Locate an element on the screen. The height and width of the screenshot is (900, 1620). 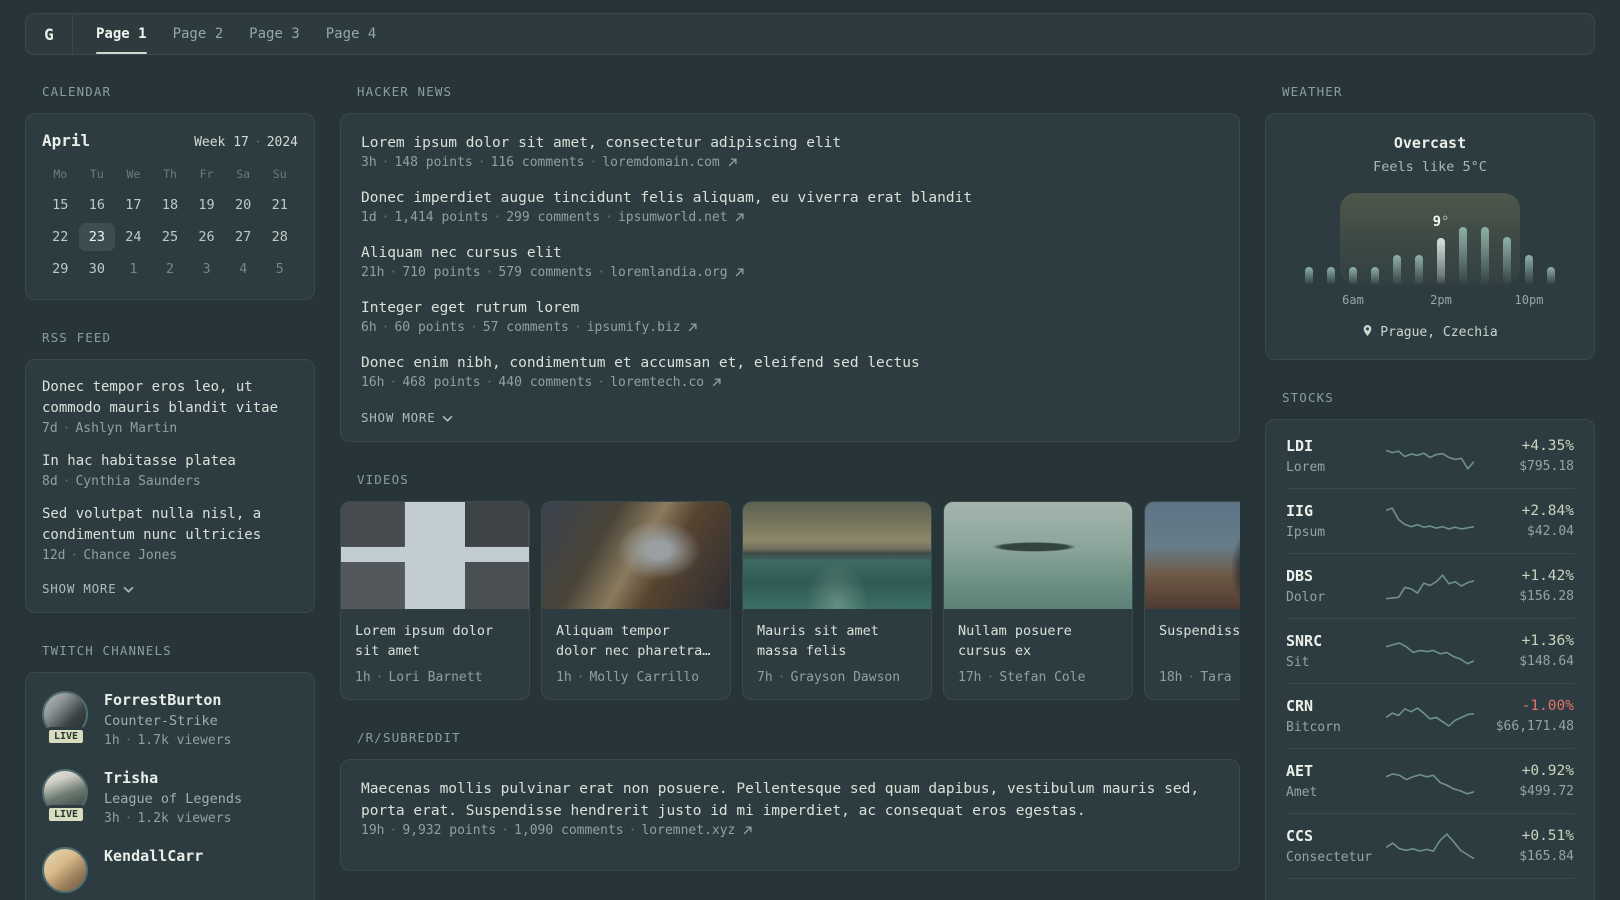
video-time: 1h is located at coordinates (564, 677).